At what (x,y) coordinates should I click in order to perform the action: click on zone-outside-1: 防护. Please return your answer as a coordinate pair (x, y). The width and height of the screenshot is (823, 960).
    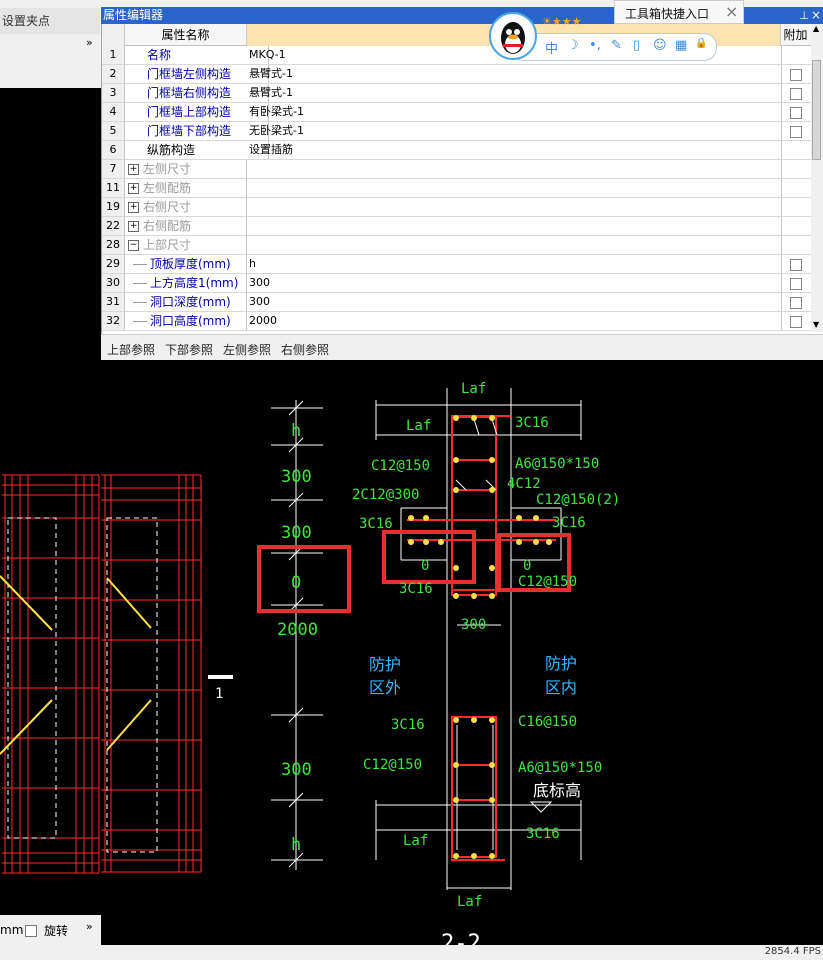
    Looking at the image, I should click on (385, 664).